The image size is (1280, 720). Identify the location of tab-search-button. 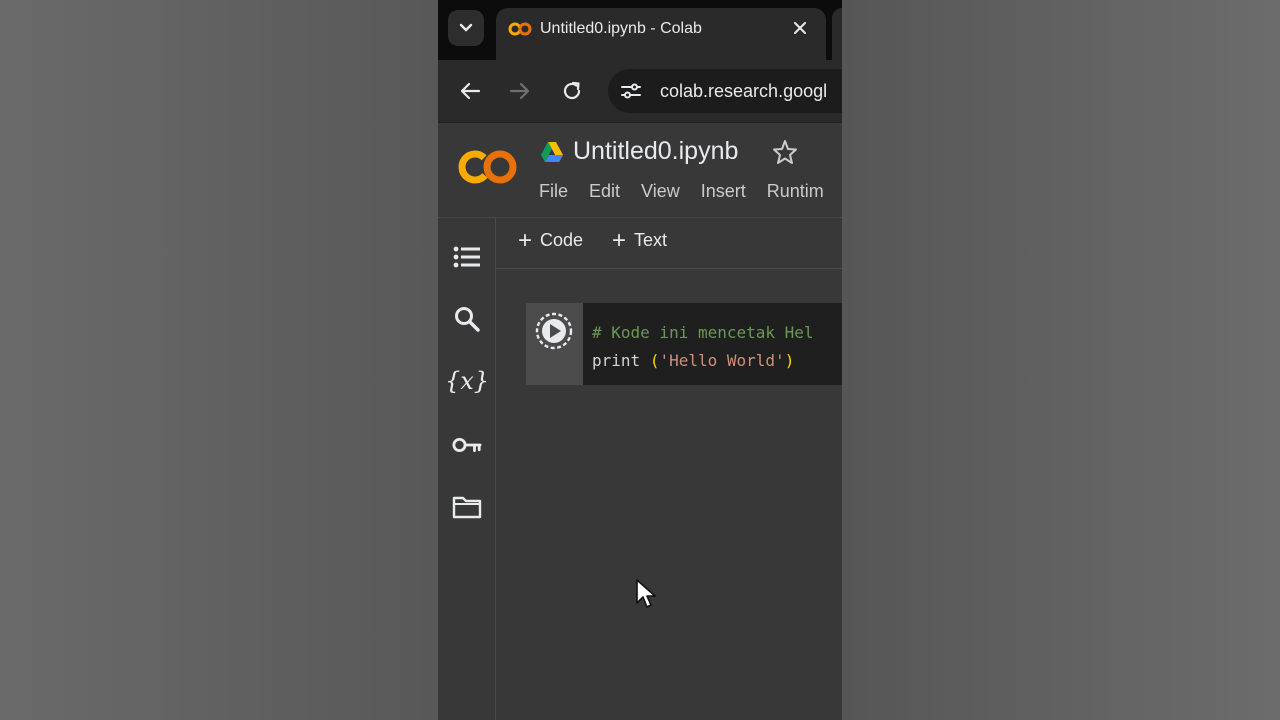
(466, 28).